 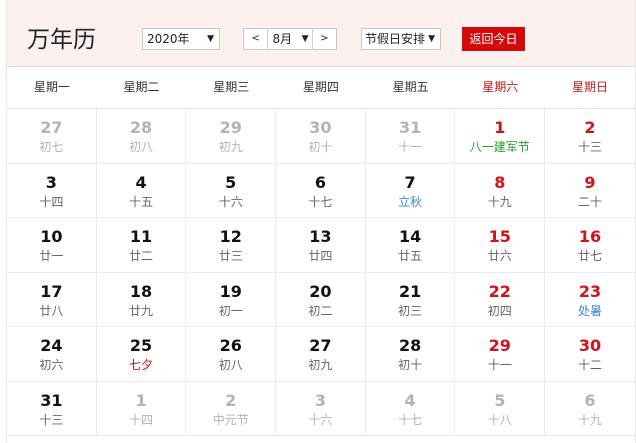 What do you see at coordinates (500, 408) in the screenshot?
I see `calendar-day-cell: 5 十八` at bounding box center [500, 408].